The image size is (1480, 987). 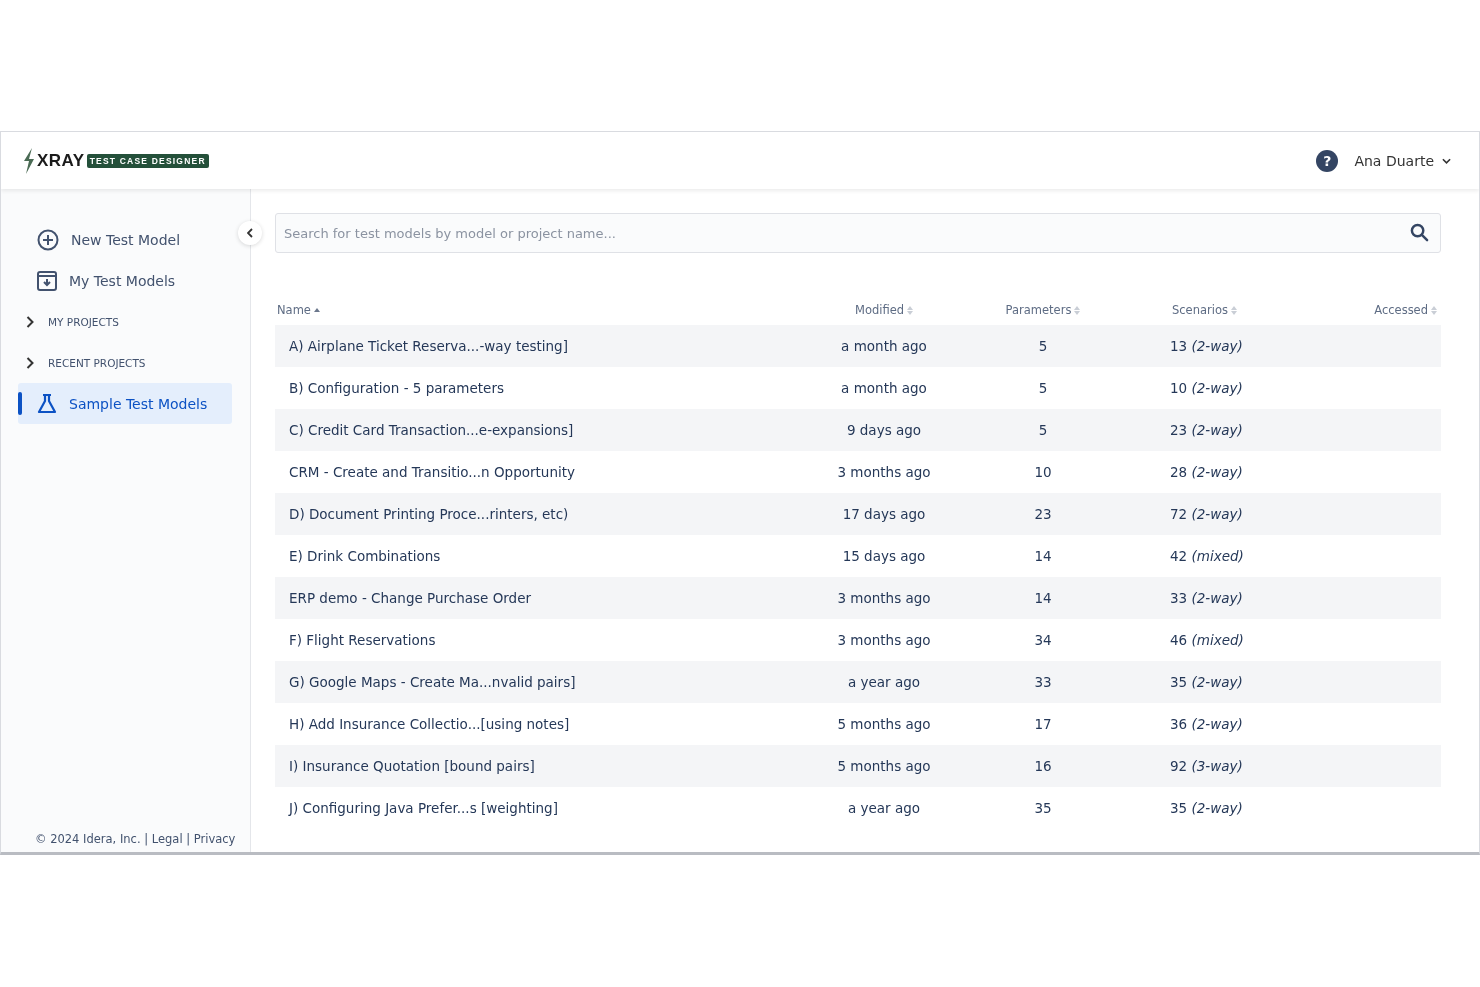 What do you see at coordinates (1043, 472) in the screenshot?
I see `table-cell: 10` at bounding box center [1043, 472].